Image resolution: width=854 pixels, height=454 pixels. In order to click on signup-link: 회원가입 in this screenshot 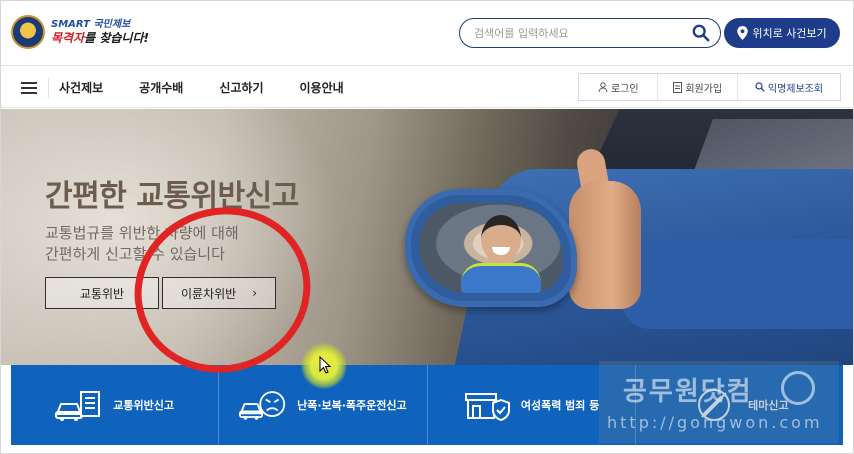, I will do `click(698, 87)`.